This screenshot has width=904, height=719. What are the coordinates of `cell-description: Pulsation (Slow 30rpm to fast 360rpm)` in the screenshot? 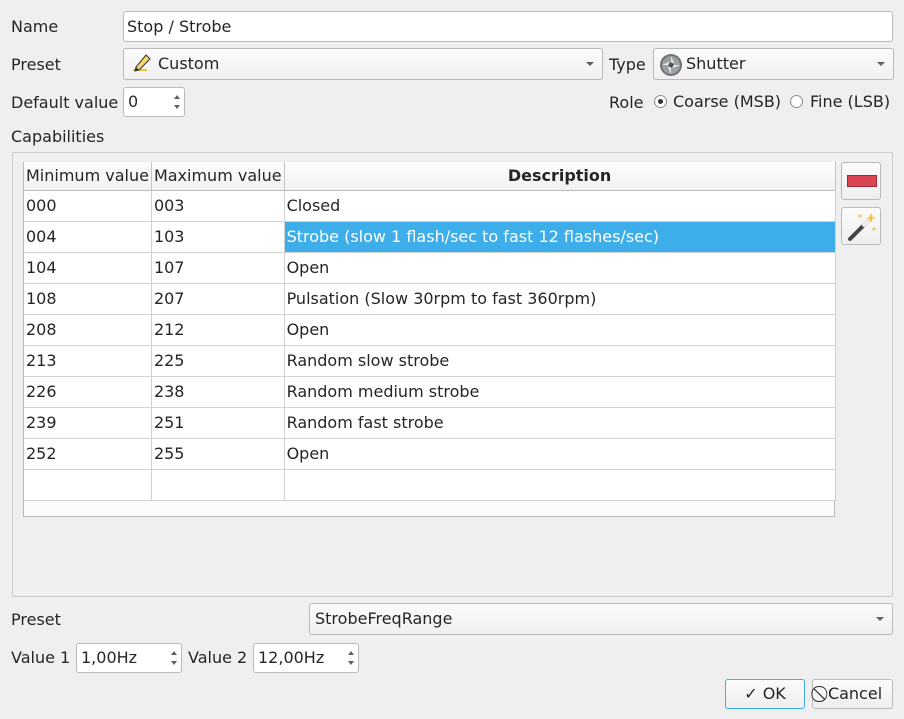 It's located at (560, 299).